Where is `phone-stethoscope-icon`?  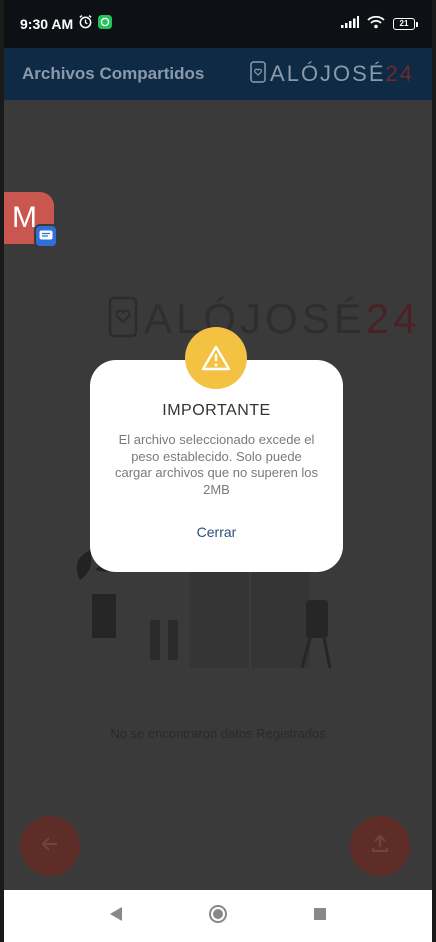
phone-stethoscope-icon is located at coordinates (123, 319).